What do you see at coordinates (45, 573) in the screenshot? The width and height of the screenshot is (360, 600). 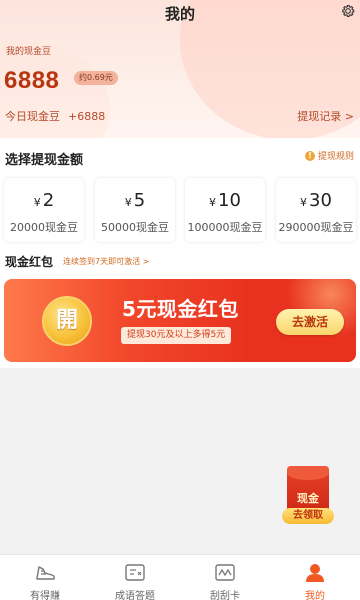 I see `sneaker-icon` at bounding box center [45, 573].